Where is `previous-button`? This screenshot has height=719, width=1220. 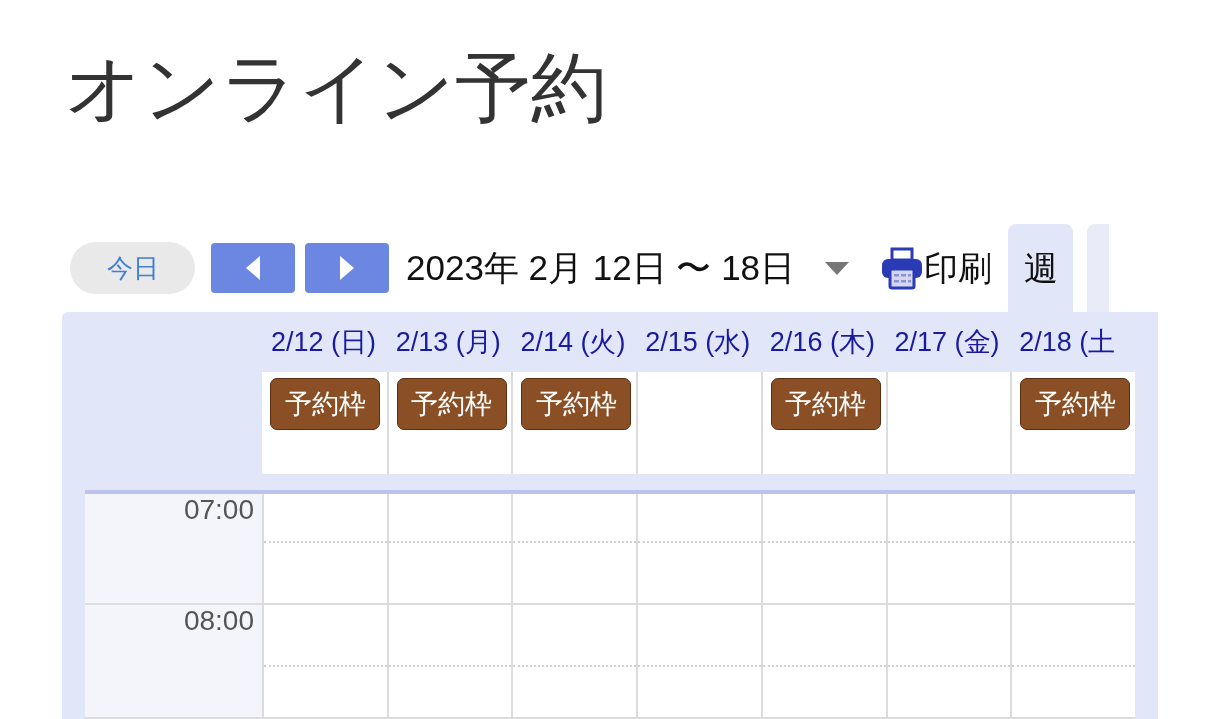
previous-button is located at coordinates (253, 268).